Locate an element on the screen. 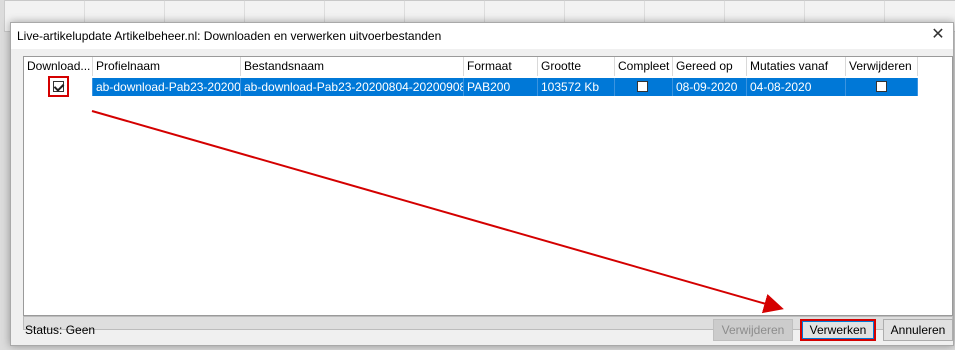 The width and height of the screenshot is (955, 350). verwerken-button-label: Verwerken is located at coordinates (838, 330).